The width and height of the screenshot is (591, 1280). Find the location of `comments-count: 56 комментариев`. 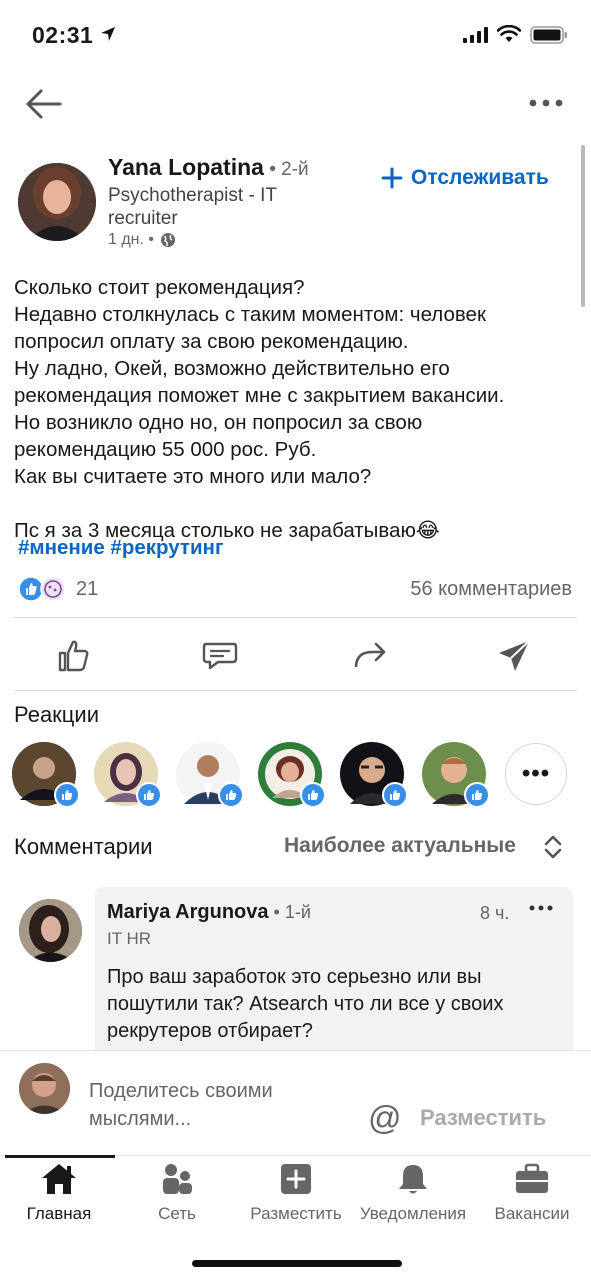

comments-count: 56 комментариев is located at coordinates (491, 589).